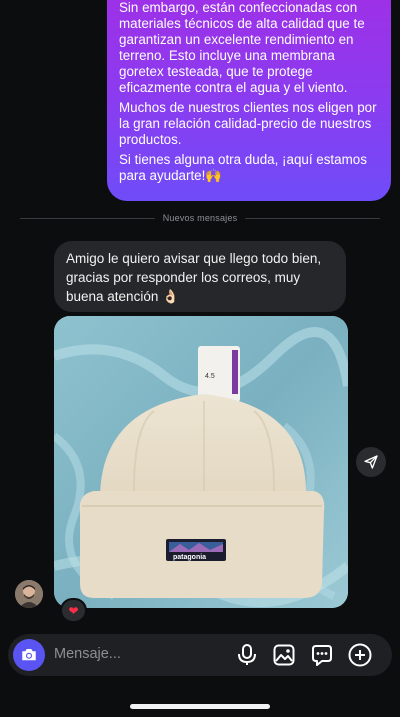 The height and width of the screenshot is (717, 400). I want to click on heart-reaction-badge: ❤, so click(73, 610).